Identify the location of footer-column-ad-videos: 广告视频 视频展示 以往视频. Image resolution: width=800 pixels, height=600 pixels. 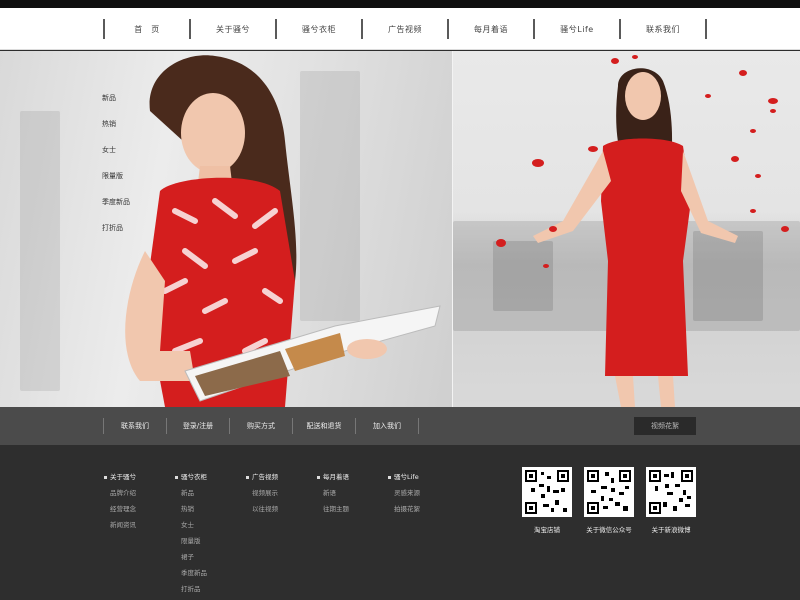
(262, 495).